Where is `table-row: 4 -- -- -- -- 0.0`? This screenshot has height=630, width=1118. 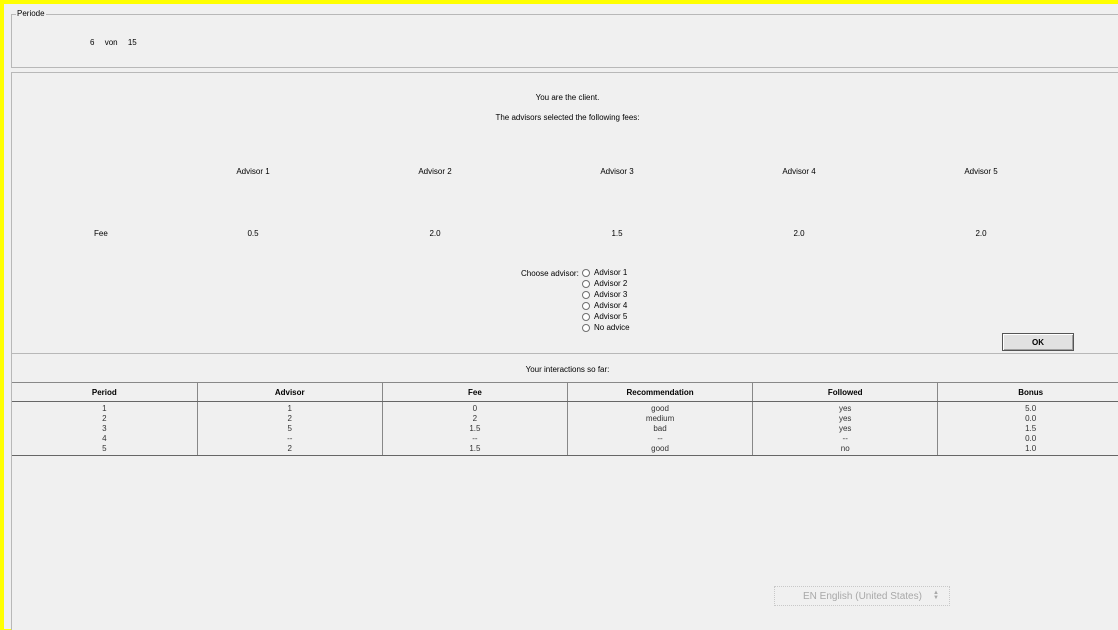
table-row: 4 -- -- -- -- 0.0 is located at coordinates (565, 439).